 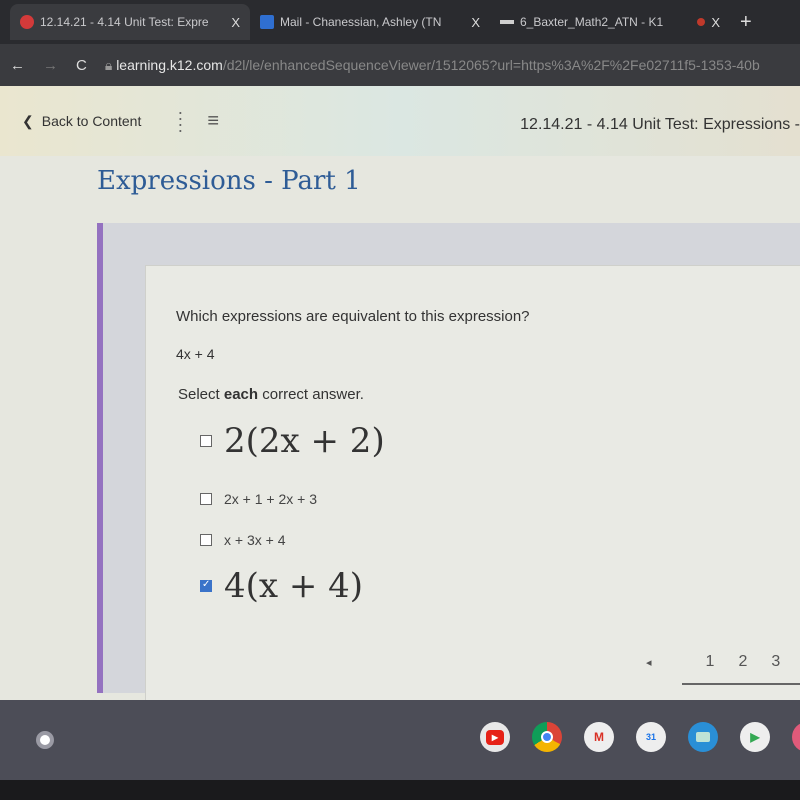 What do you see at coordinates (213, 121) in the screenshot?
I see `menu-icon: ≡` at bounding box center [213, 121].